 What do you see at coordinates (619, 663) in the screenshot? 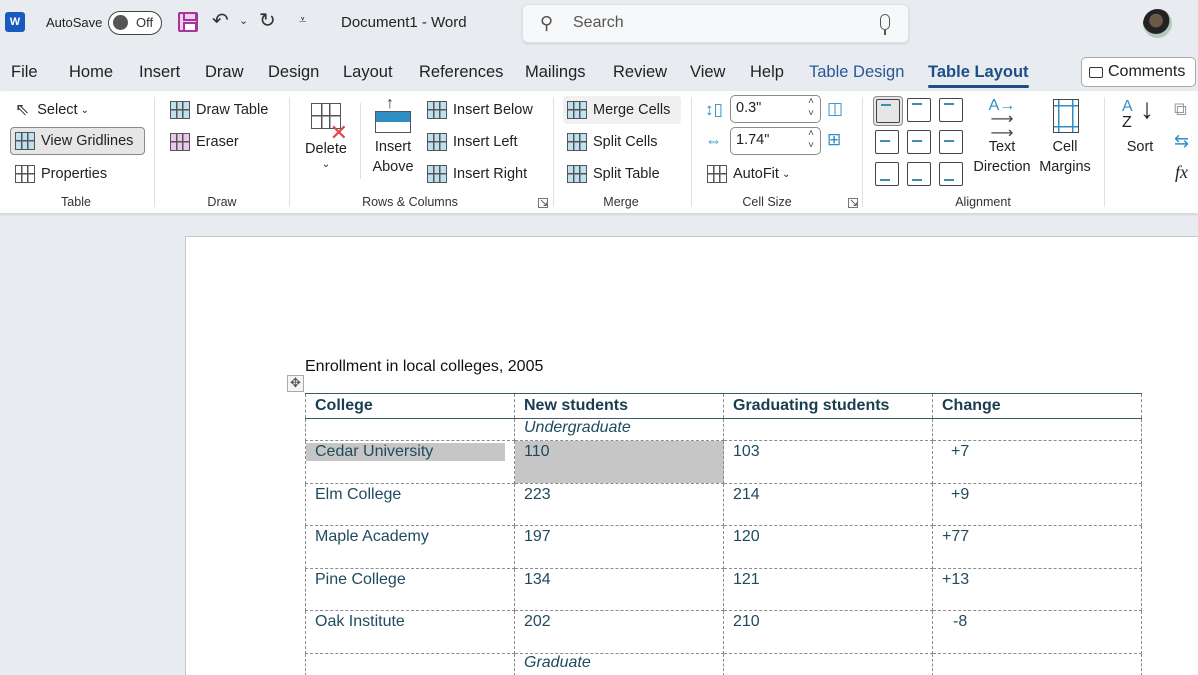
I see `section-label: Graduate` at bounding box center [619, 663].